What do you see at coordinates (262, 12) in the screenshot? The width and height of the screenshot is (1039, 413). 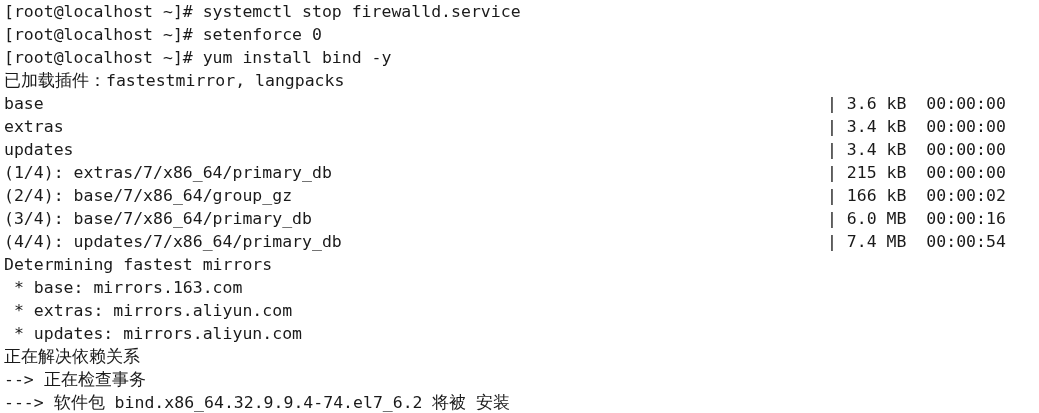 I see `terminal-line: [root@localhost ~]# systemctl stop firewalld.service` at bounding box center [262, 12].